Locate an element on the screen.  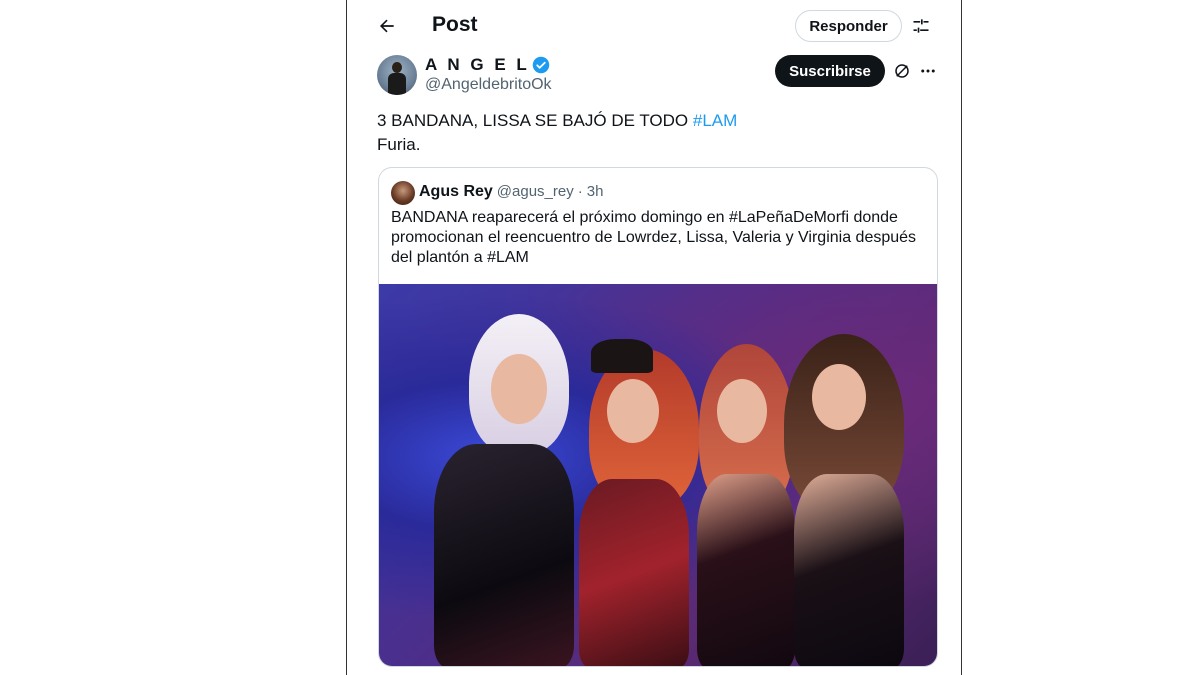
grok-icon is located at coordinates (902, 71).